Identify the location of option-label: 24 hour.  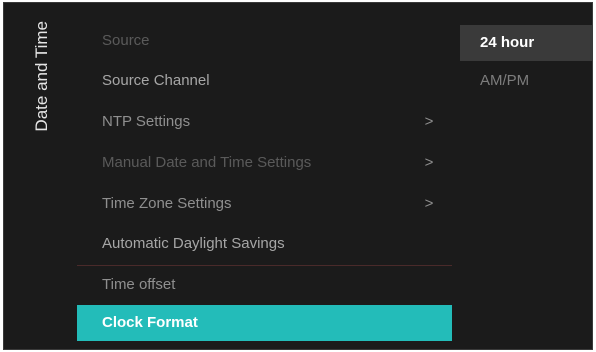
(507, 42).